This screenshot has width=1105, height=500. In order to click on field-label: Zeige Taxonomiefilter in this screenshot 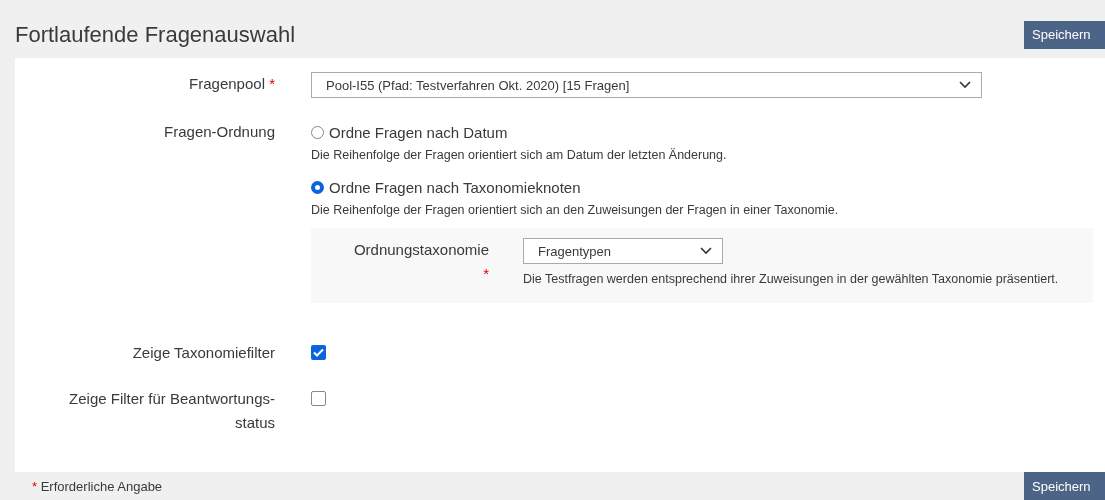, I will do `click(203, 352)`.